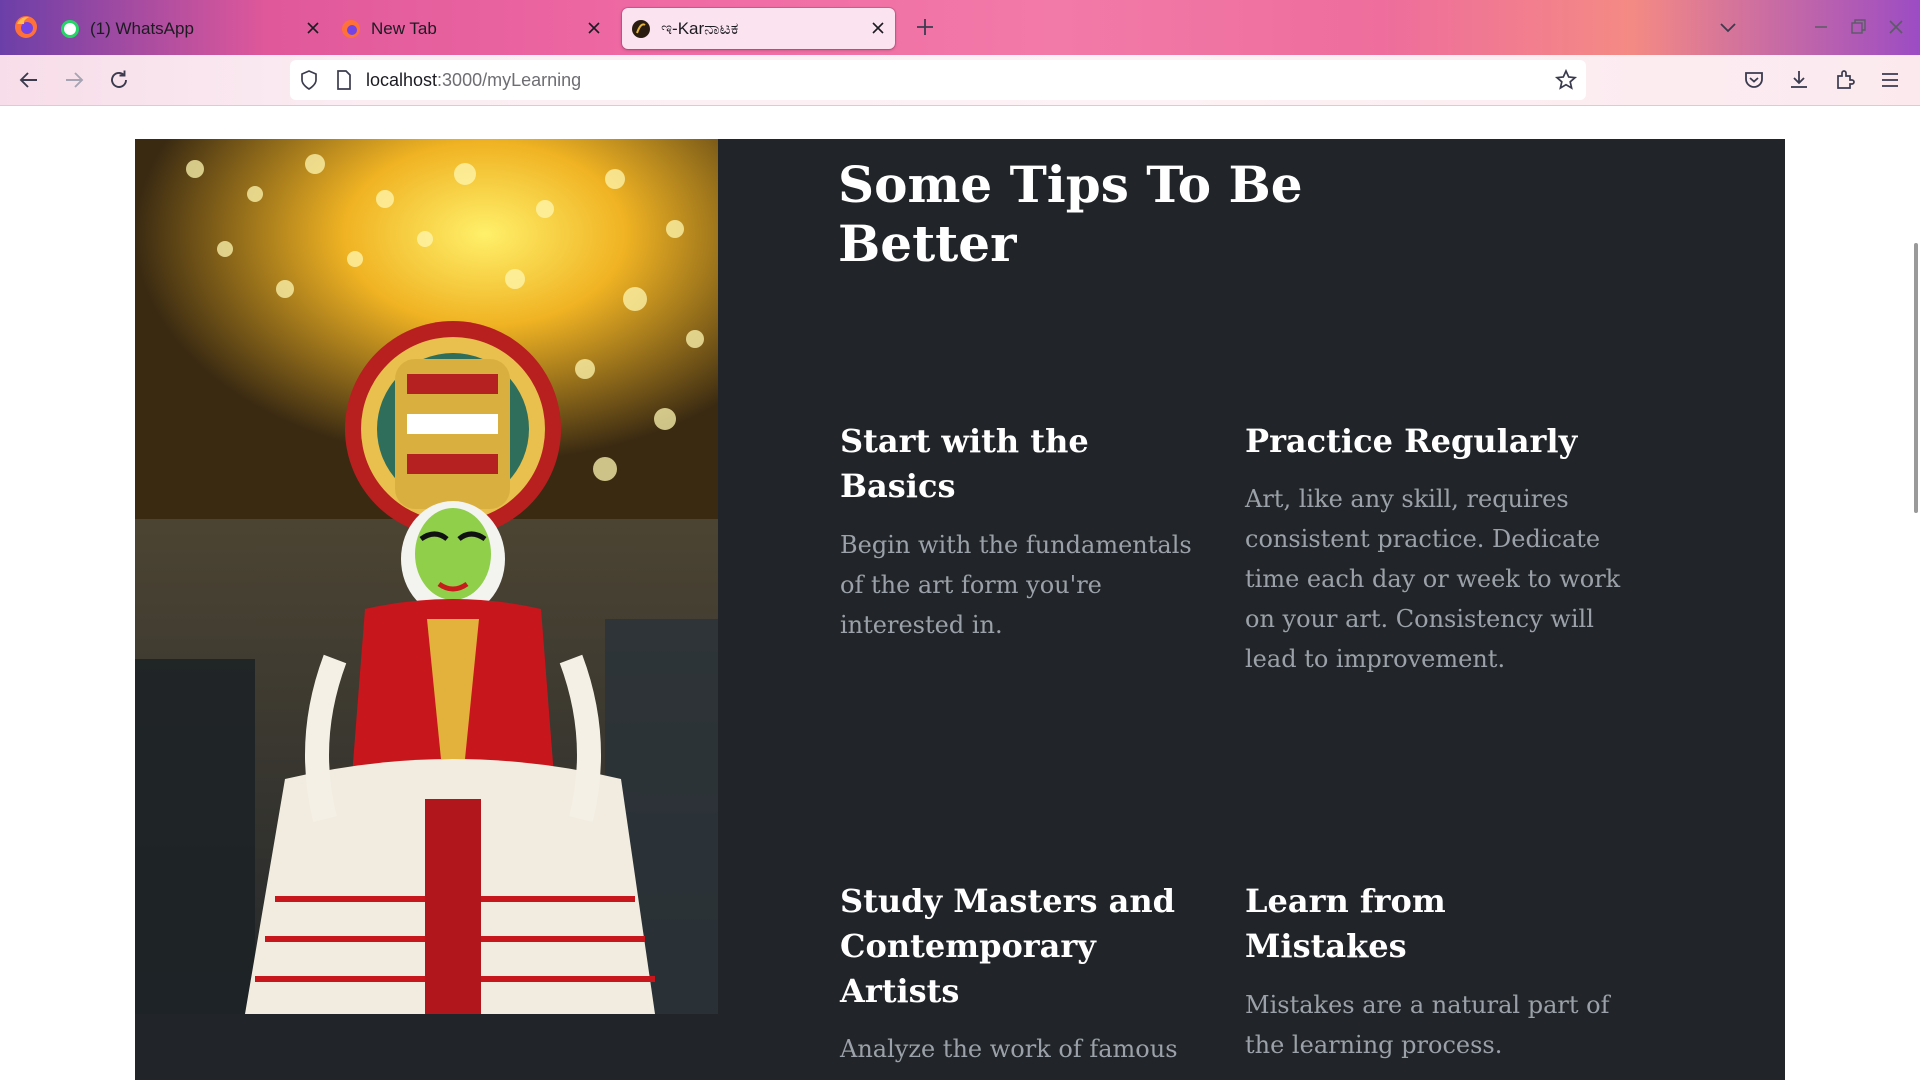  Describe the element at coordinates (938, 80) in the screenshot. I see `address-bar: localhost:3000/myLearning` at that location.